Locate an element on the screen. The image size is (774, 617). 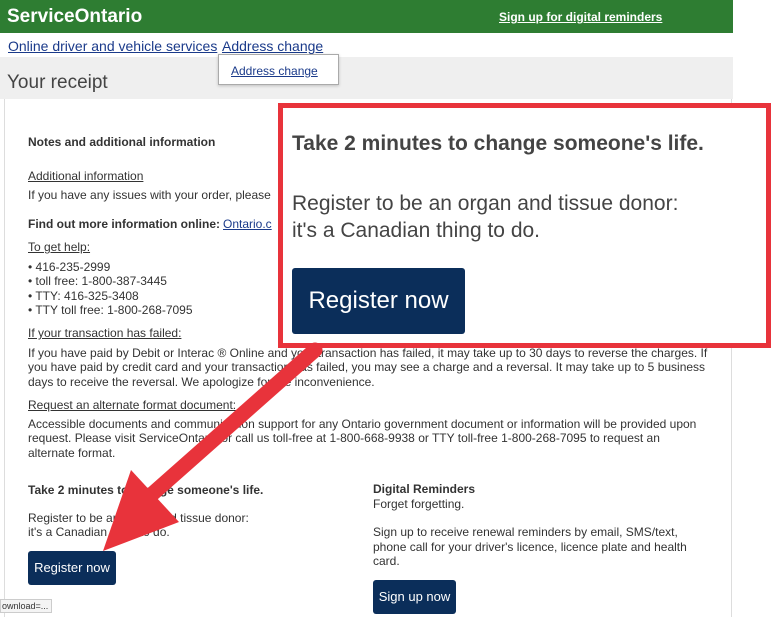
page-title: Your receipt is located at coordinates (57, 82).